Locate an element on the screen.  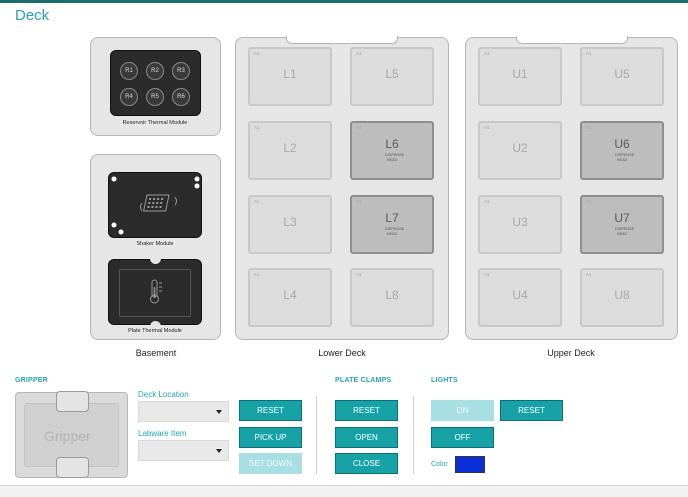
lower-deck-top-notch is located at coordinates (342, 40).